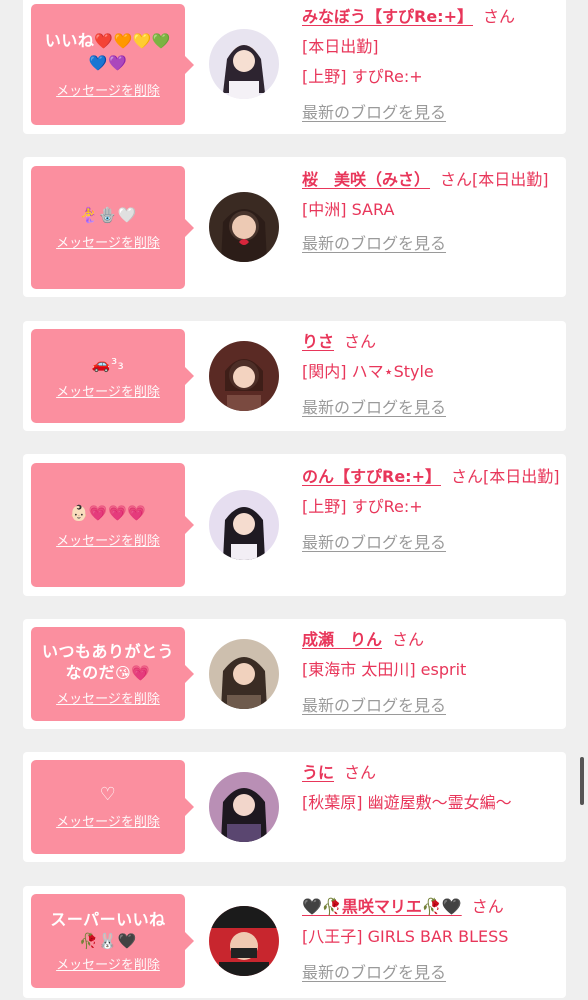 The height and width of the screenshot is (1000, 588). What do you see at coordinates (407, 802) in the screenshot?
I see `detail-line: [秋葉原] 幽遊屋敷～霊女編～` at bounding box center [407, 802].